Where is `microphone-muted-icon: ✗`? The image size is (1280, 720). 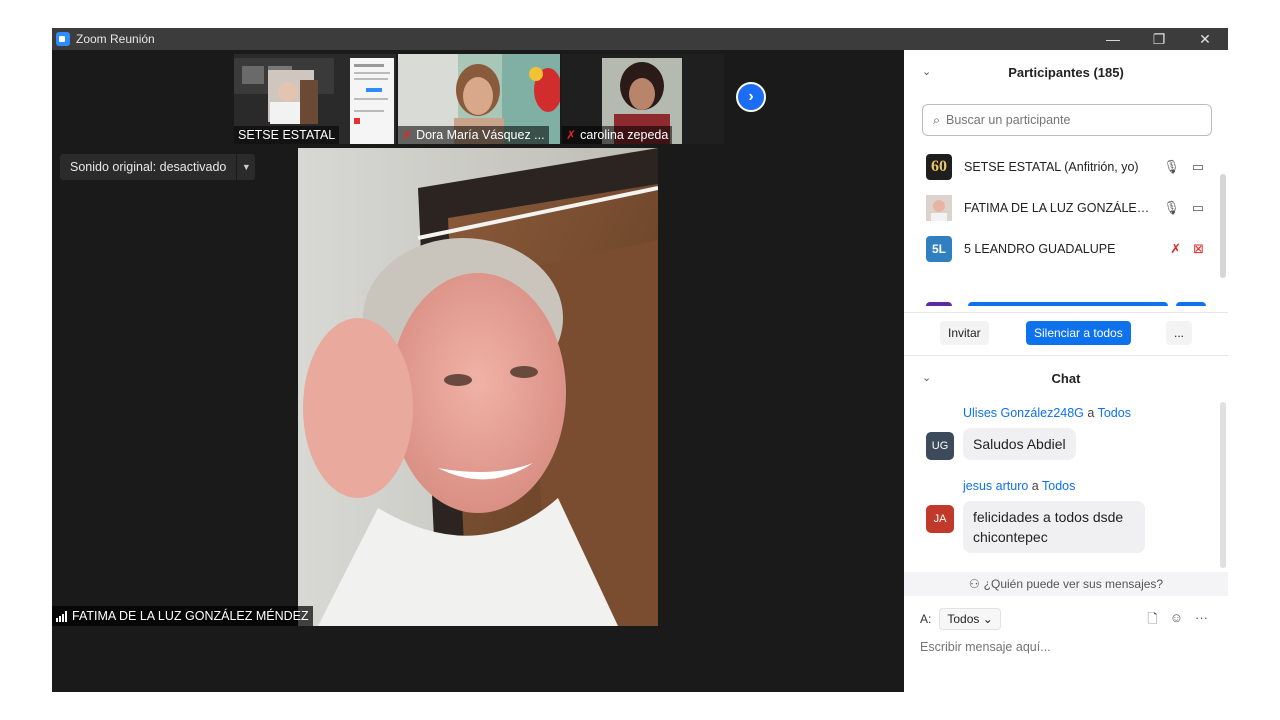 microphone-muted-icon: ✗ is located at coordinates (1175, 249).